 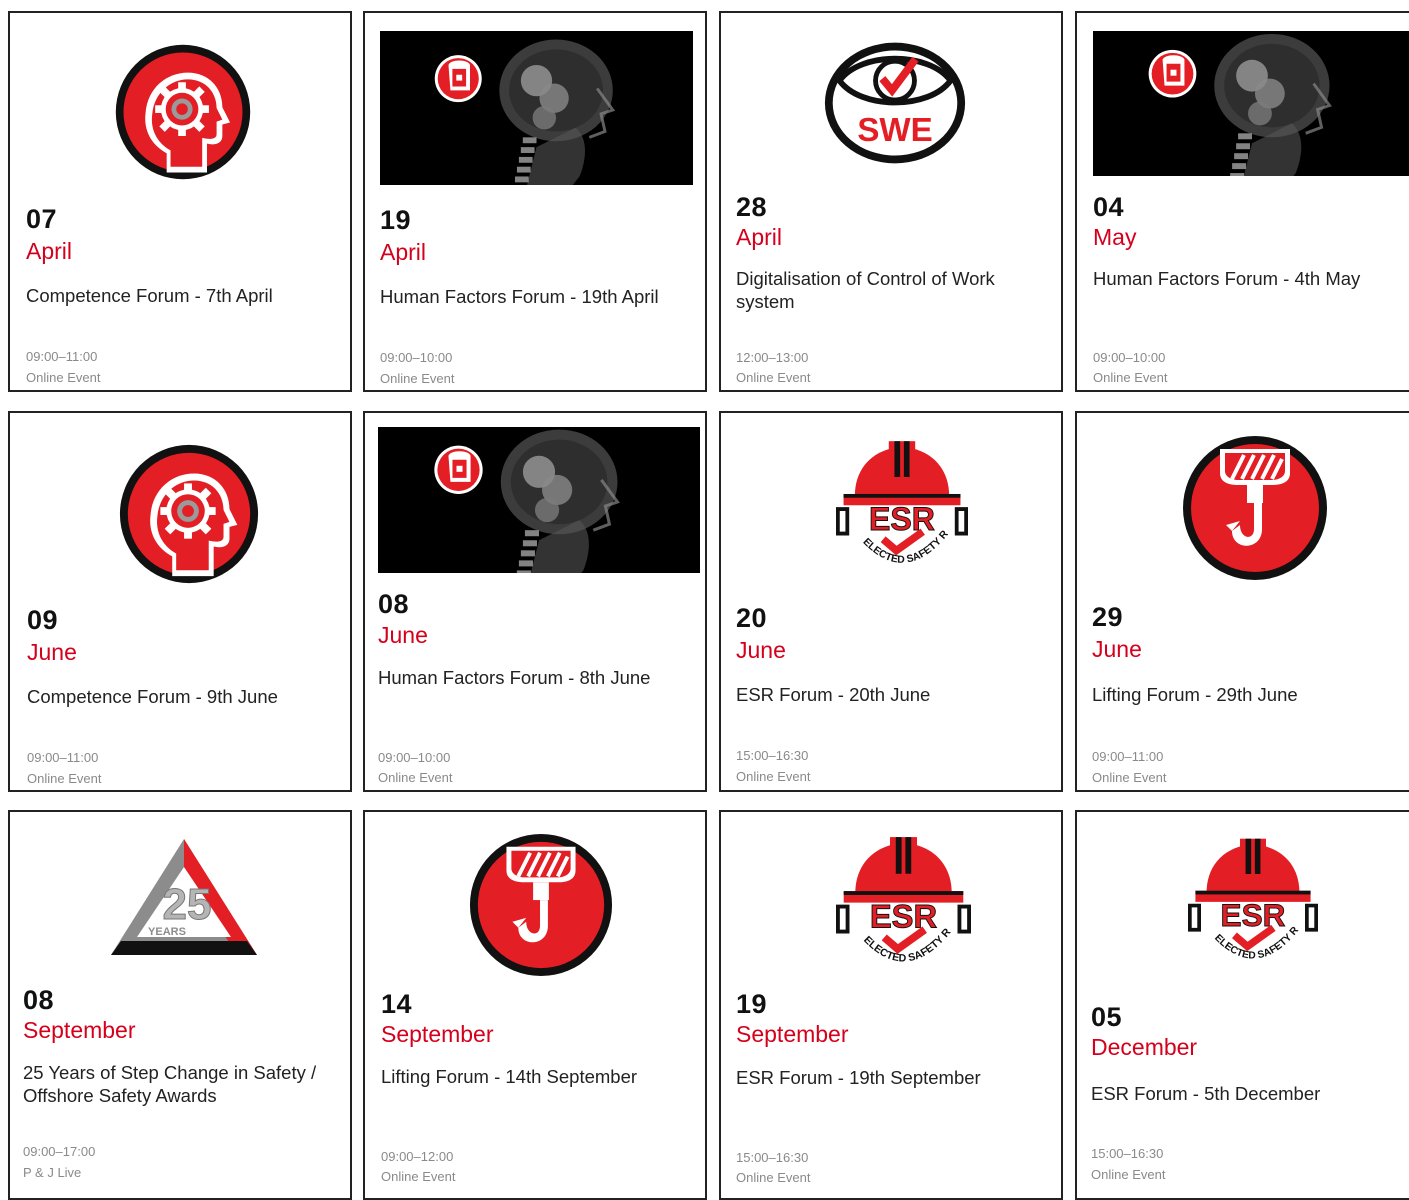 I want to click on event-title: Human Factors Forum - 4th May, so click(x=1248, y=278).